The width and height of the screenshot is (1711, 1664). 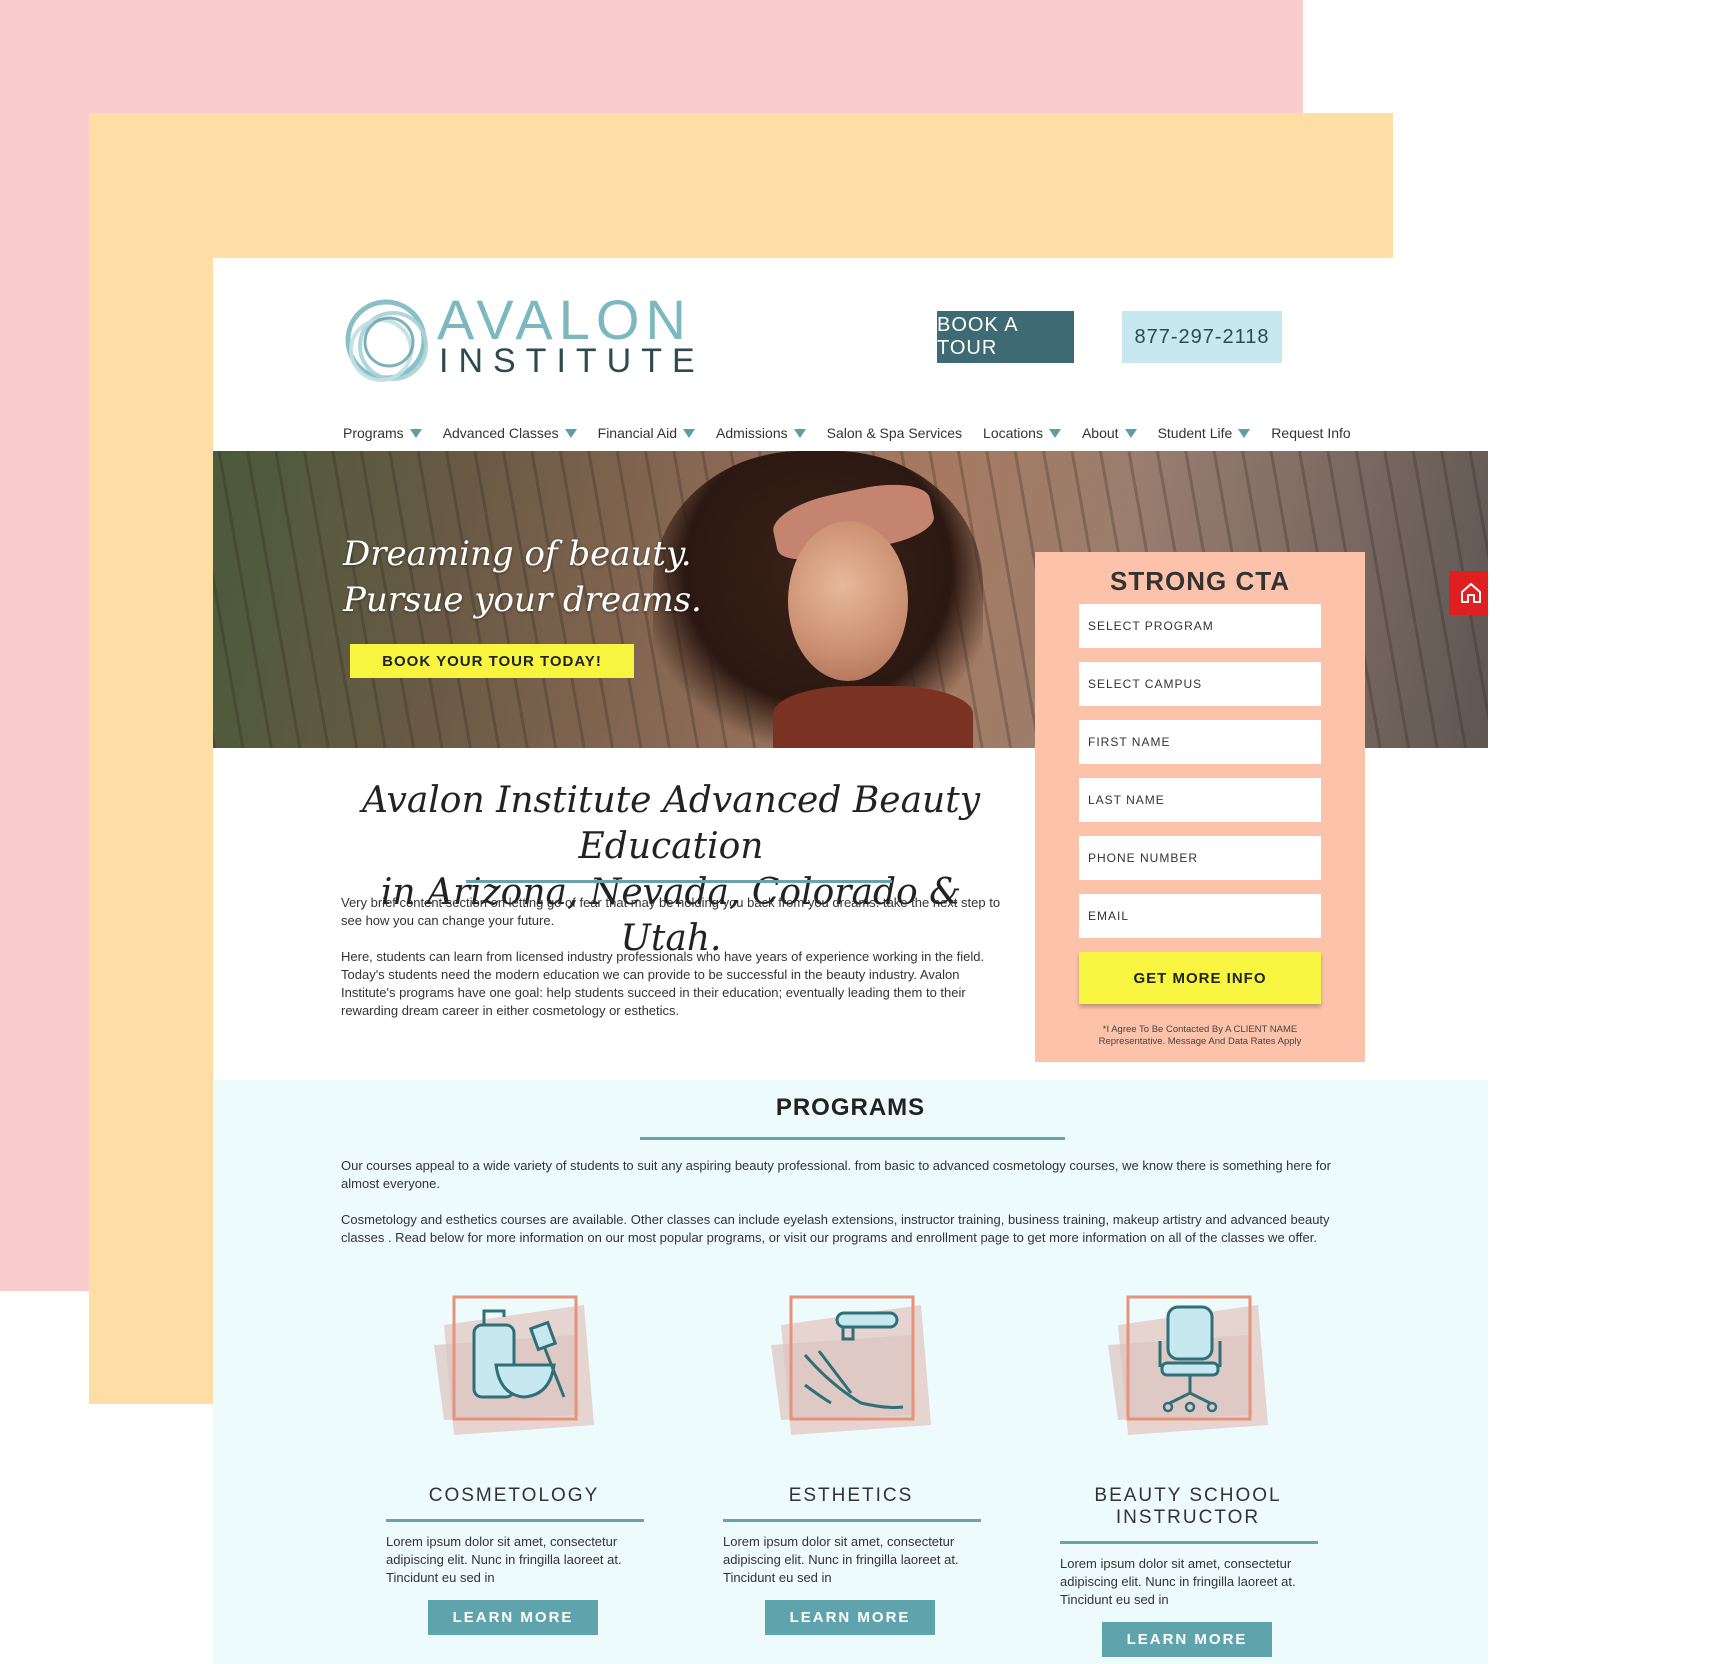 What do you see at coordinates (522, 577) in the screenshot?
I see `hero-title: Dreaming of beauty. Pursue your dreams.` at bounding box center [522, 577].